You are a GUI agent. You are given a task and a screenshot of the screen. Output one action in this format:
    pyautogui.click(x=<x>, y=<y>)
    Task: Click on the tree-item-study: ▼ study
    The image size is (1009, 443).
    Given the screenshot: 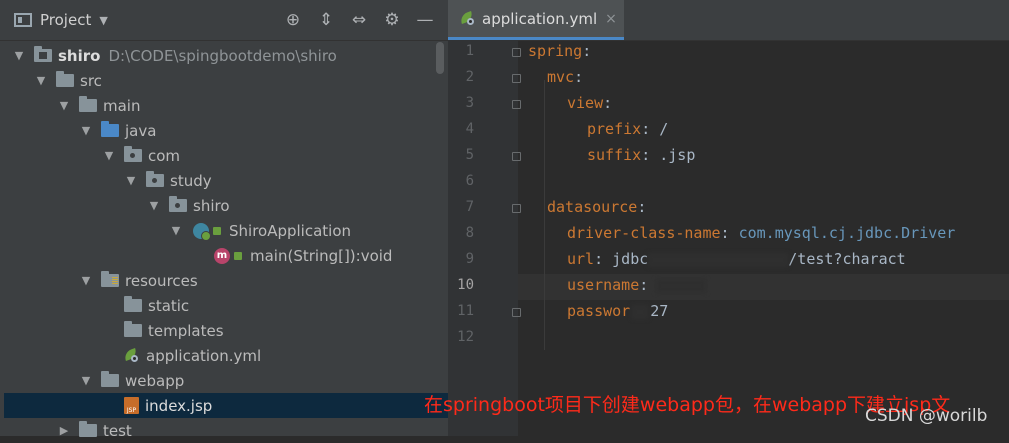 What is the action you would take?
    pyautogui.click(x=168, y=180)
    